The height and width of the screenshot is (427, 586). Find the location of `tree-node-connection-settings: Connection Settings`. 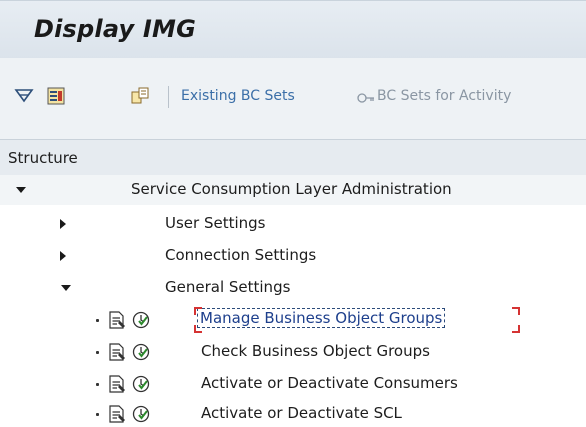

tree-node-connection-settings: Connection Settings is located at coordinates (293, 256).